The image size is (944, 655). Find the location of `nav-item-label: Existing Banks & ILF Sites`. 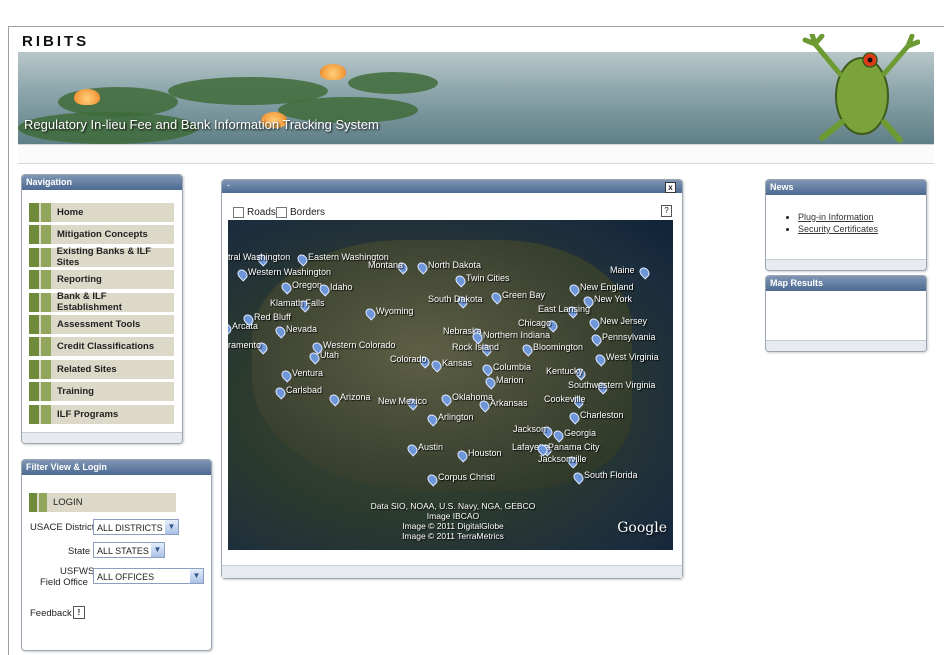

nav-item-label: Existing Banks & ILF Sites is located at coordinates (104, 257).